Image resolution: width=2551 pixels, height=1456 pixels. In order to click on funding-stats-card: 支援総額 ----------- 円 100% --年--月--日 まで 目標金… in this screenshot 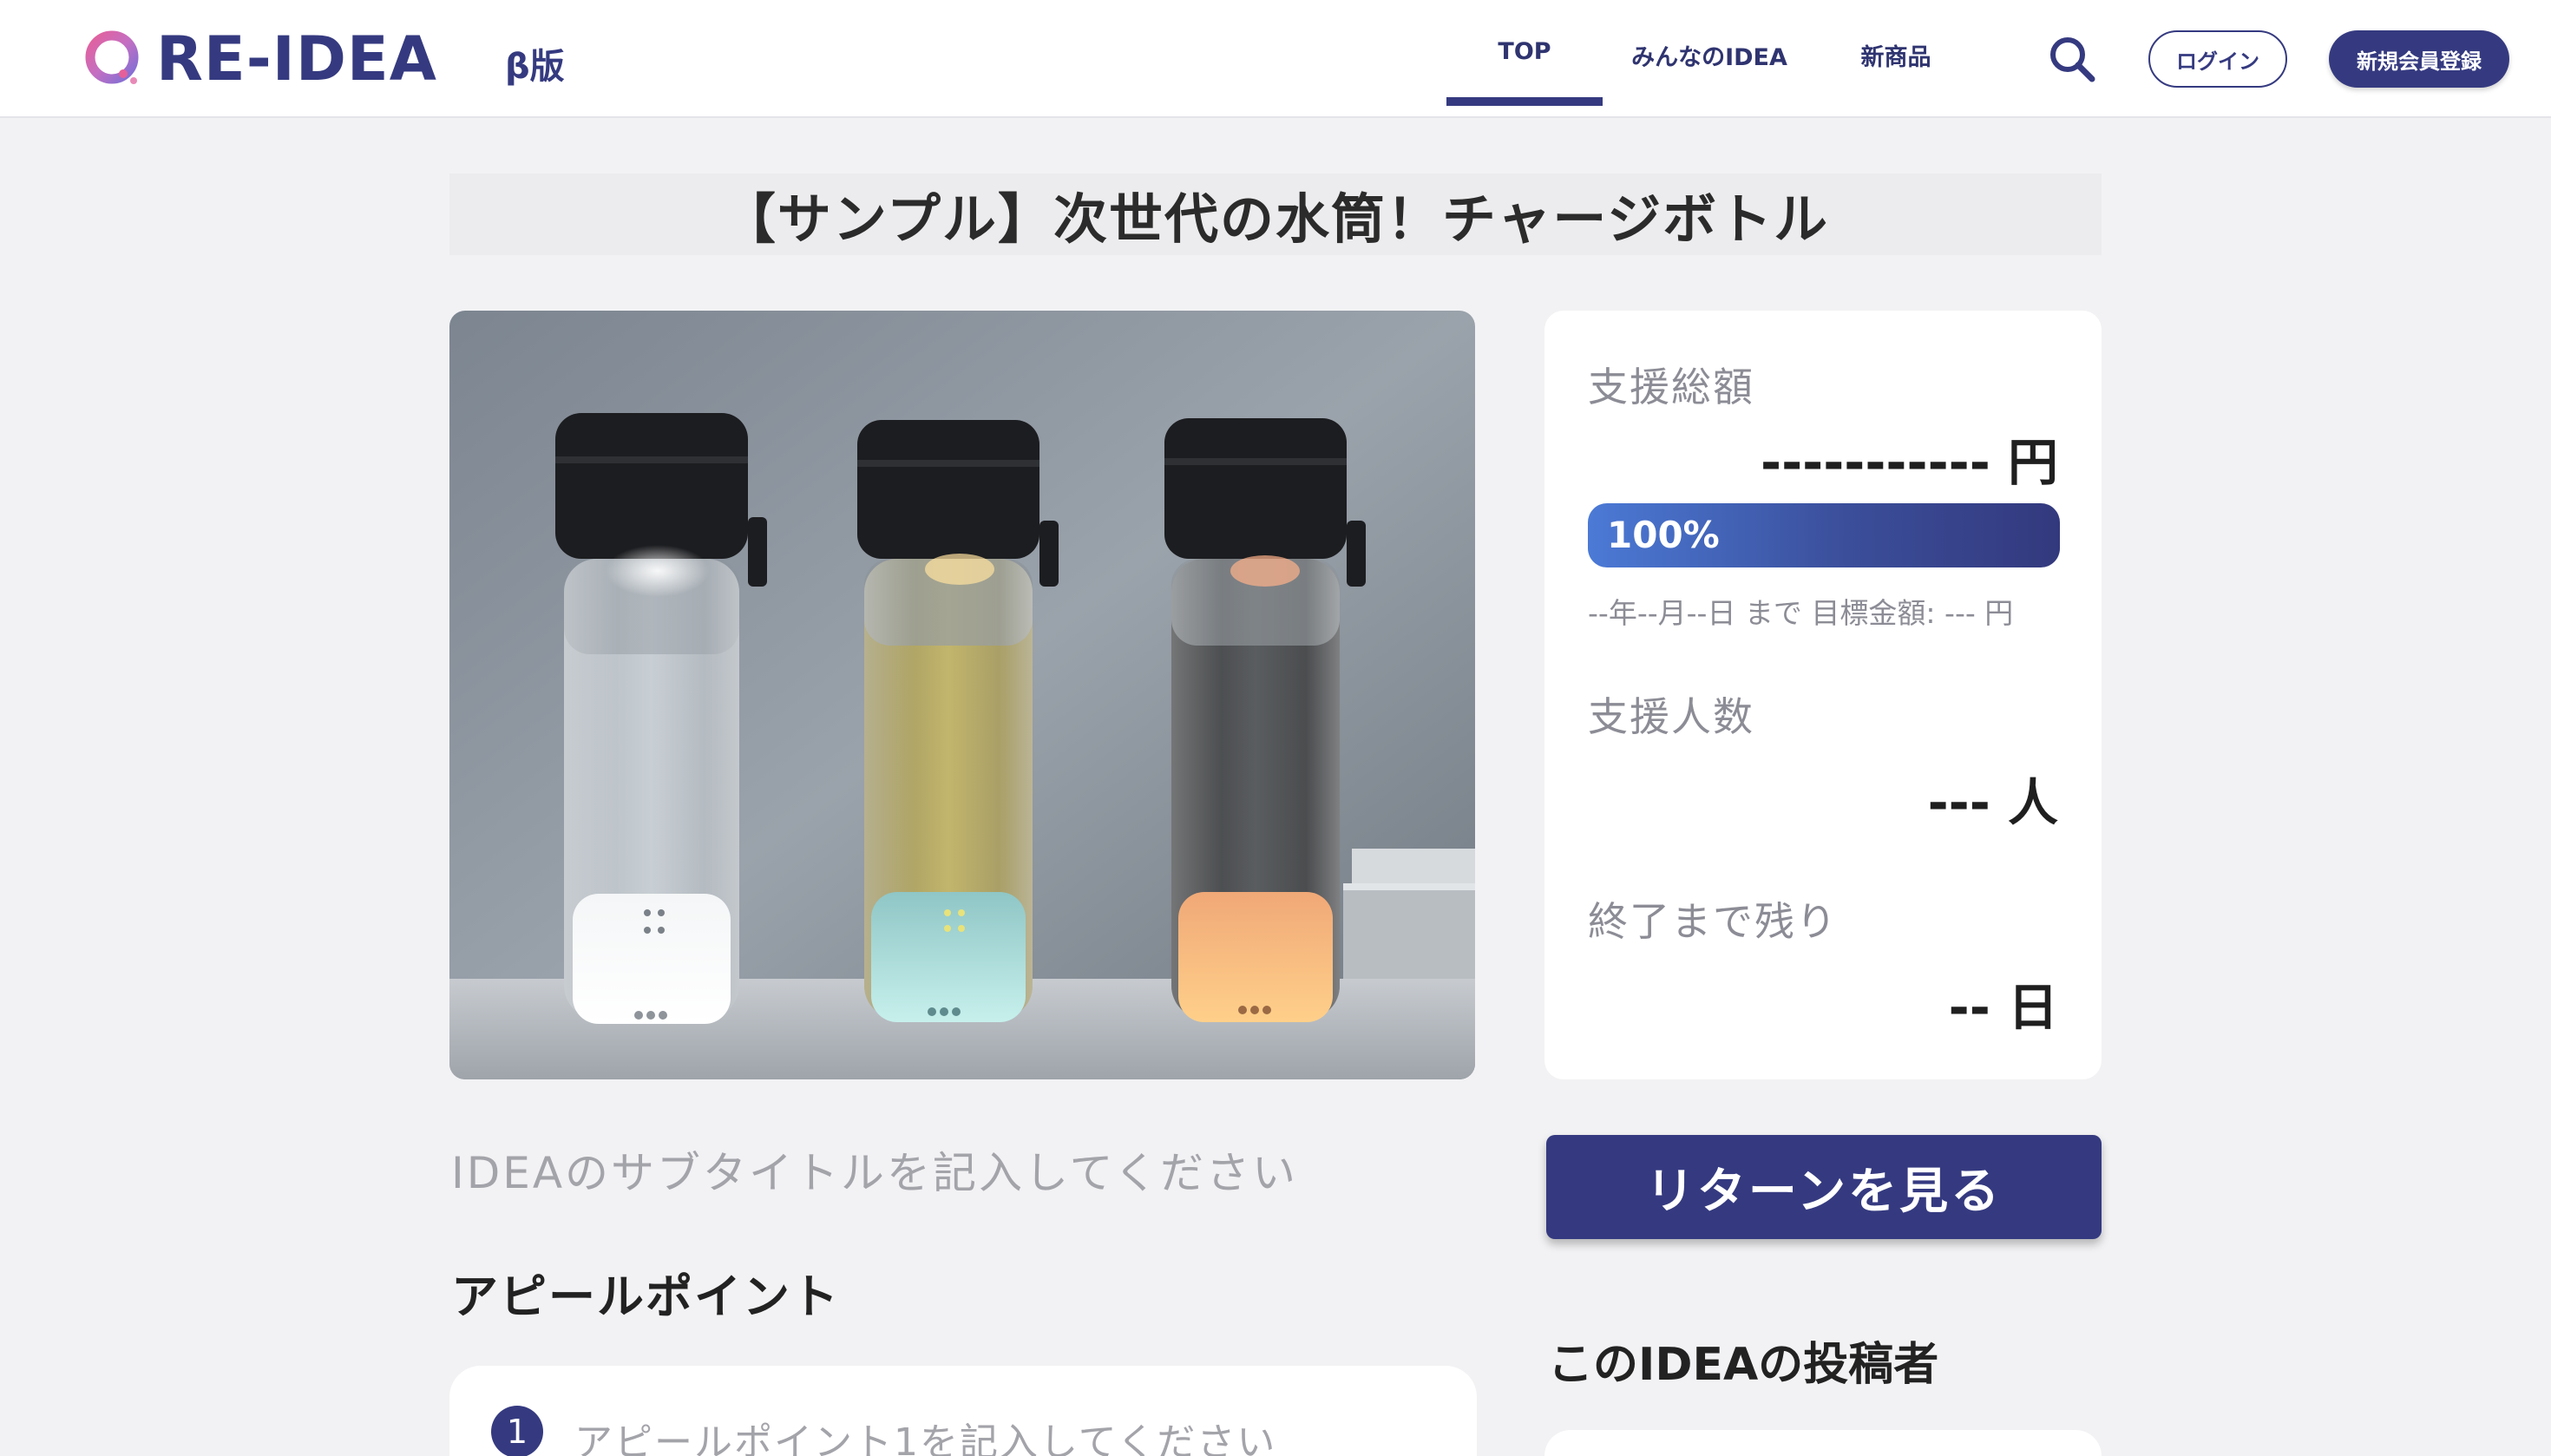, I will do `click(1823, 695)`.